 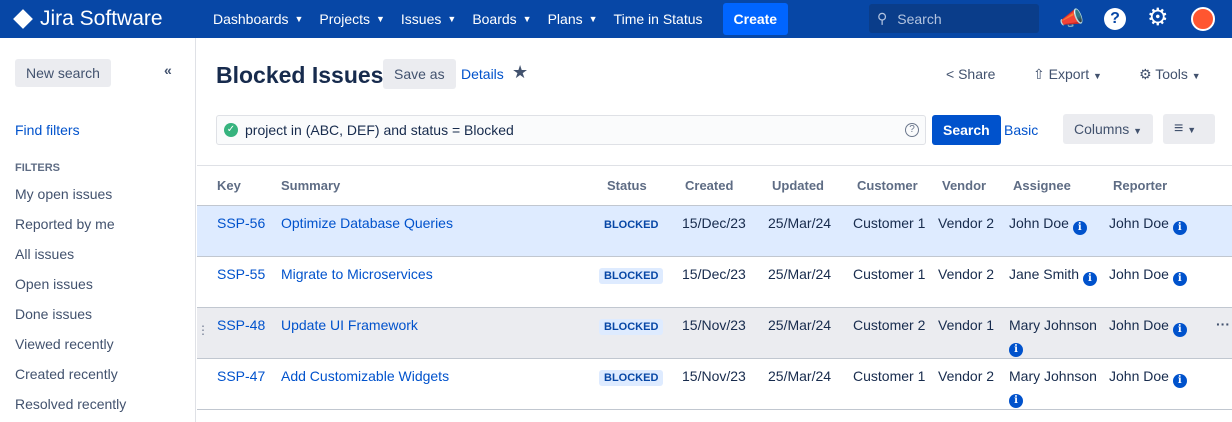 I want to click on col-updated: Updated, so click(x=804, y=185).